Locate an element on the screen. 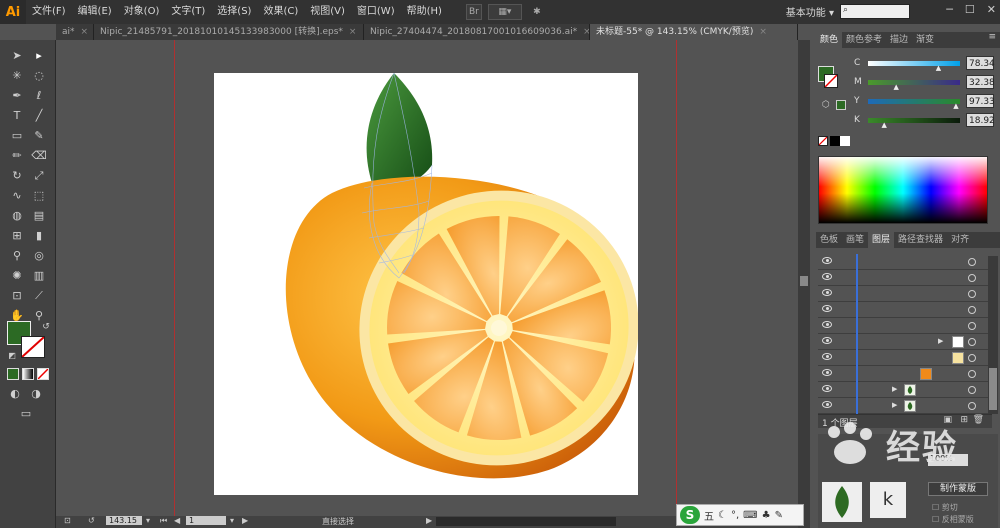 The height and width of the screenshot is (528, 1000). artboard-tool-icon: ⊡ is located at coordinates (17, 296).